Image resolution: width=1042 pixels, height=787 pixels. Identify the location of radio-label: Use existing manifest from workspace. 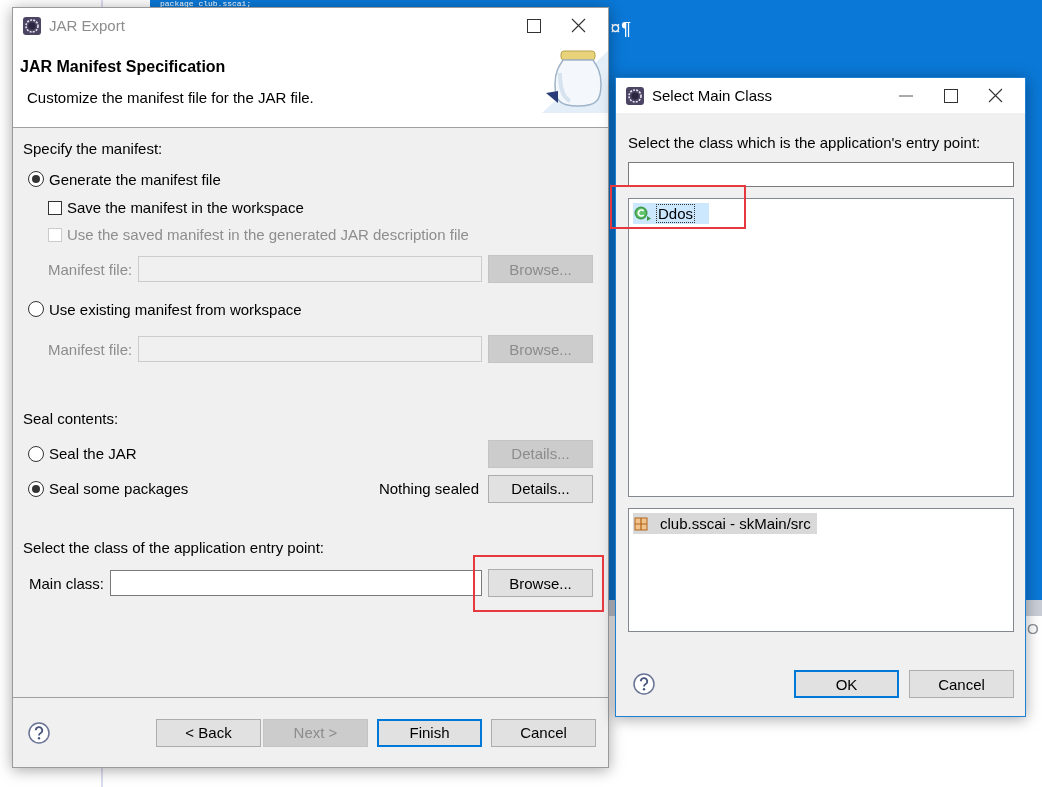
(175, 309).